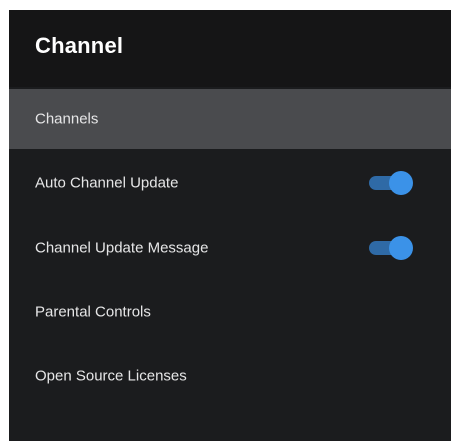  What do you see at coordinates (230, 248) in the screenshot?
I see `menu-item-channel-update-message: Channel Update Message` at bounding box center [230, 248].